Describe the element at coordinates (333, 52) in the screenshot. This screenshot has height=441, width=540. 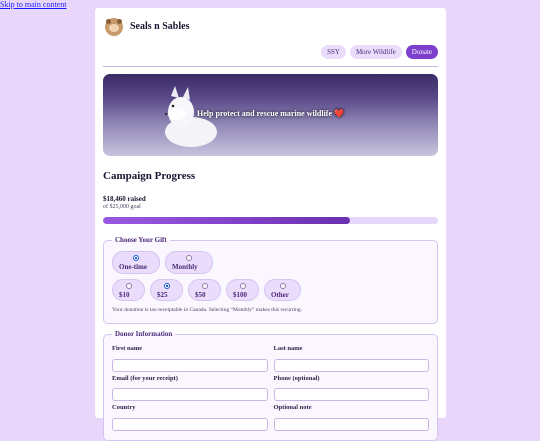
I see `nav-ssy: SSY` at that location.